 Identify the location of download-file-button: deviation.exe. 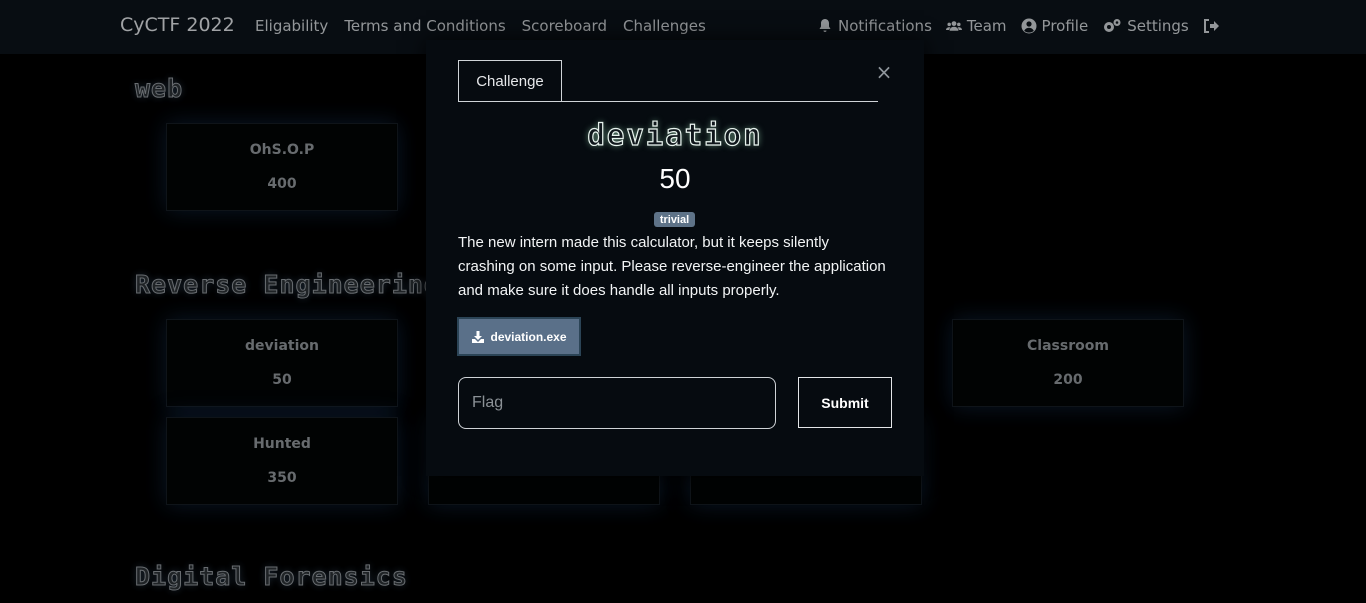
(519, 336).